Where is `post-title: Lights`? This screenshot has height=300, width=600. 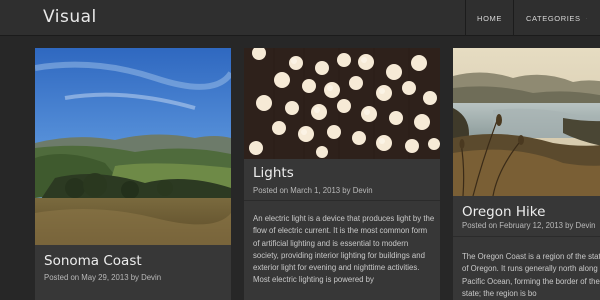
post-title: Lights is located at coordinates (273, 173).